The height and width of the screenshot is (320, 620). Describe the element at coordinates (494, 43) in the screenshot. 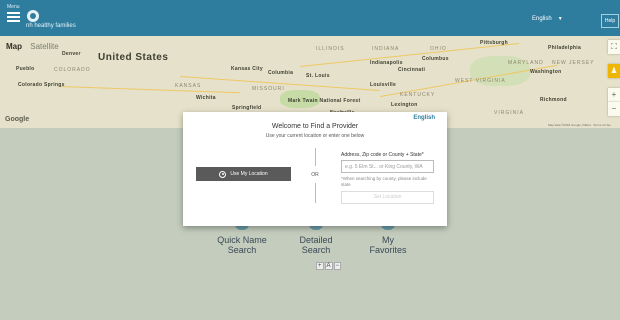

I see `map-place-label: Pittsburgh` at that location.